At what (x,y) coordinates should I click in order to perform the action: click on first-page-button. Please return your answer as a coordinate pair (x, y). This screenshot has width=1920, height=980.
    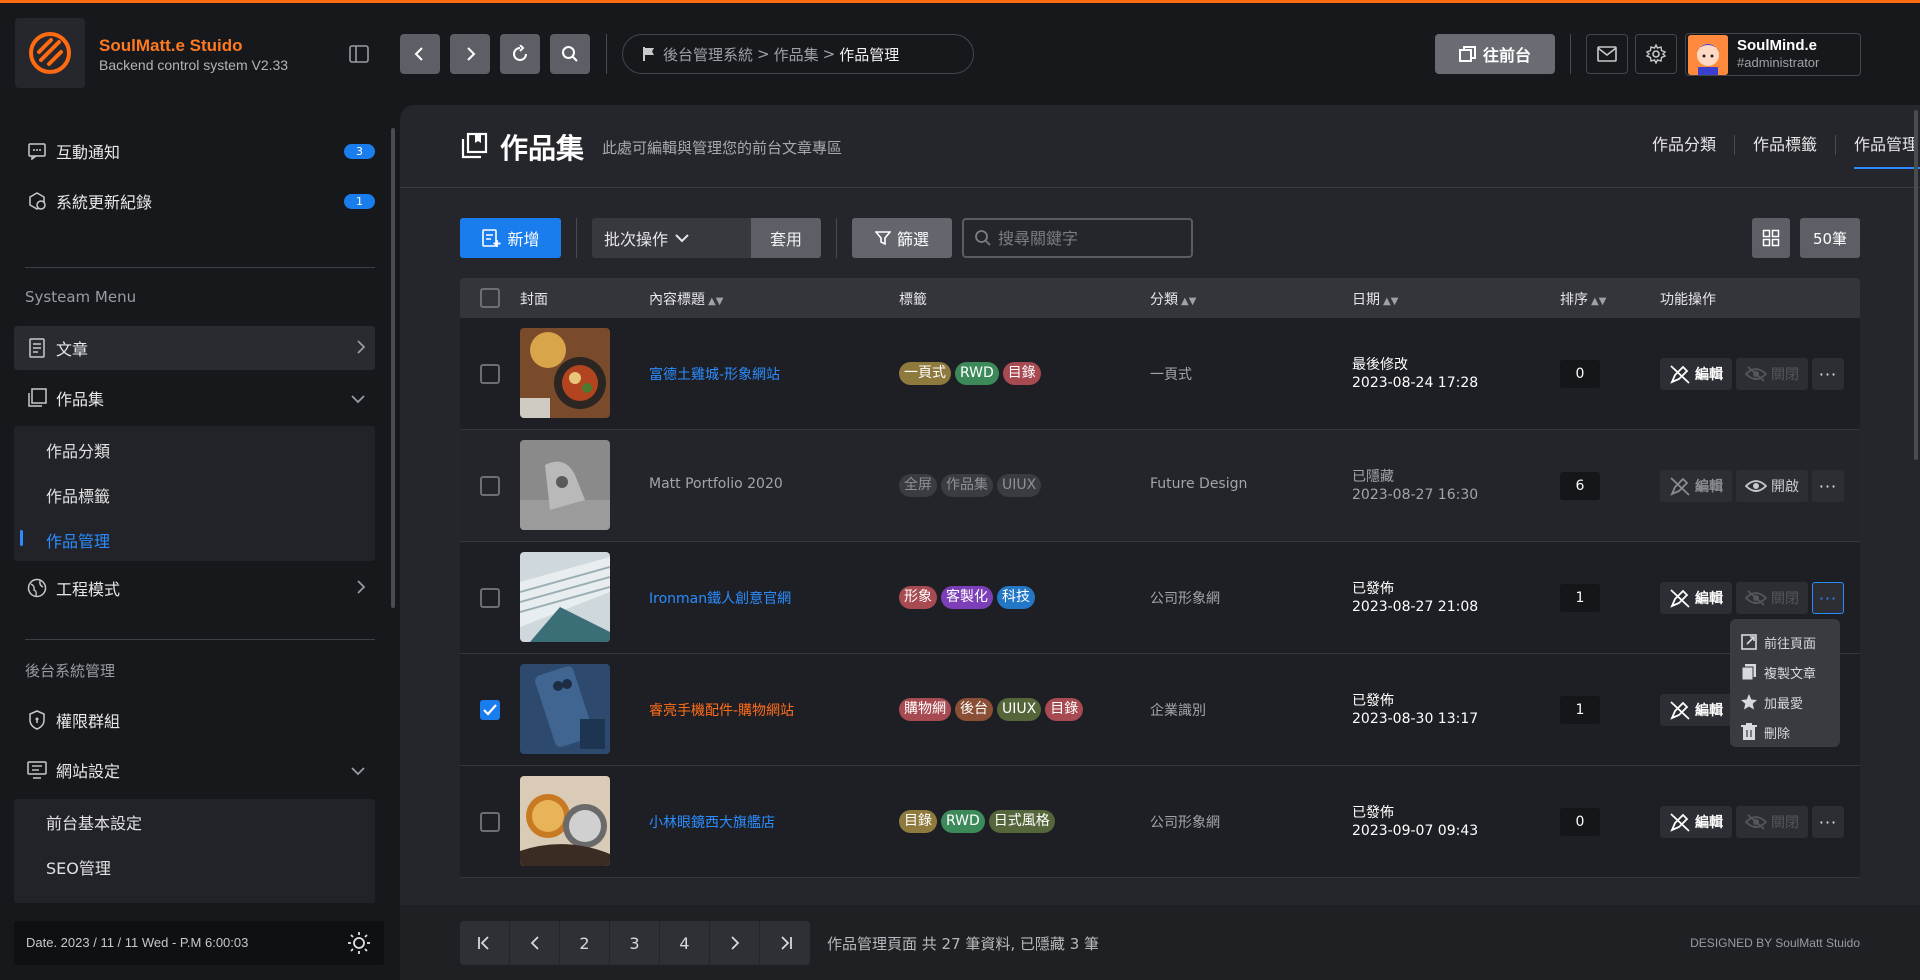
    Looking at the image, I should click on (485, 943).